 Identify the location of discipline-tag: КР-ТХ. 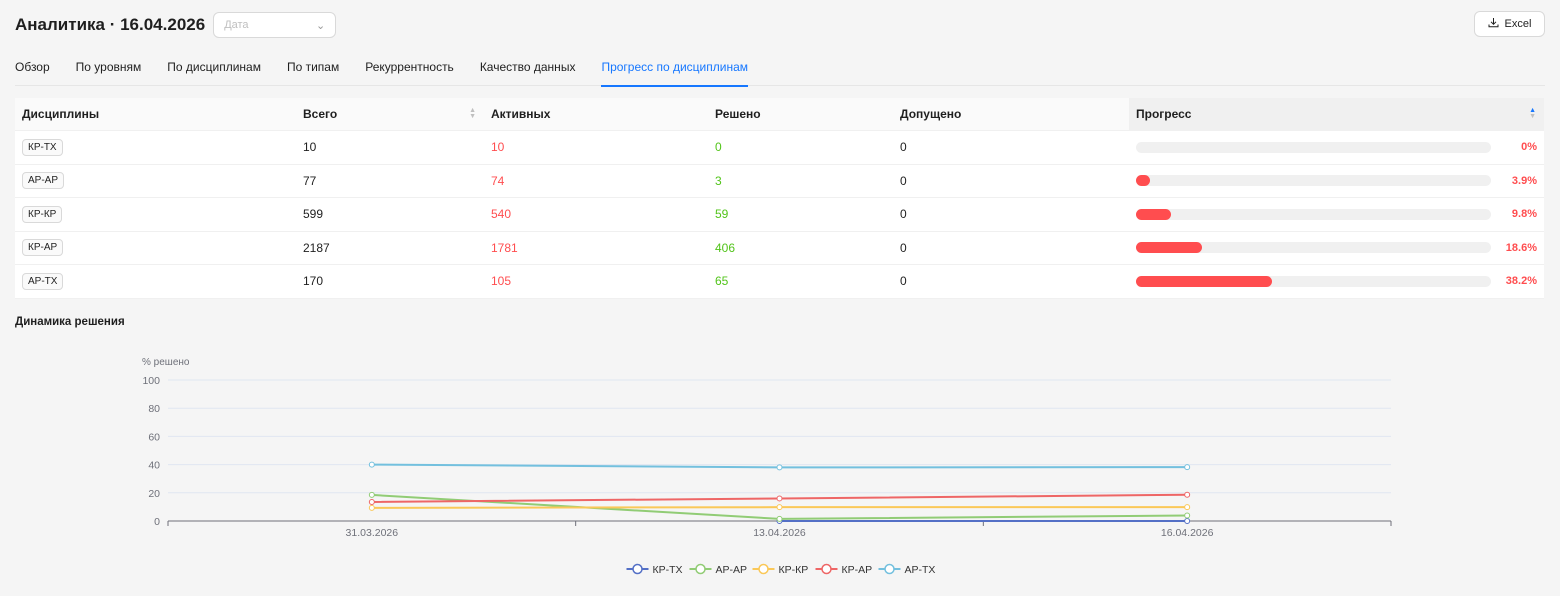
(42, 147).